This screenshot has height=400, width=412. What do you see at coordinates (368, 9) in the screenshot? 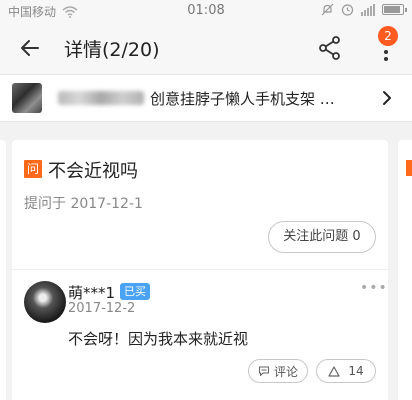
I see `signal-icon` at bounding box center [368, 9].